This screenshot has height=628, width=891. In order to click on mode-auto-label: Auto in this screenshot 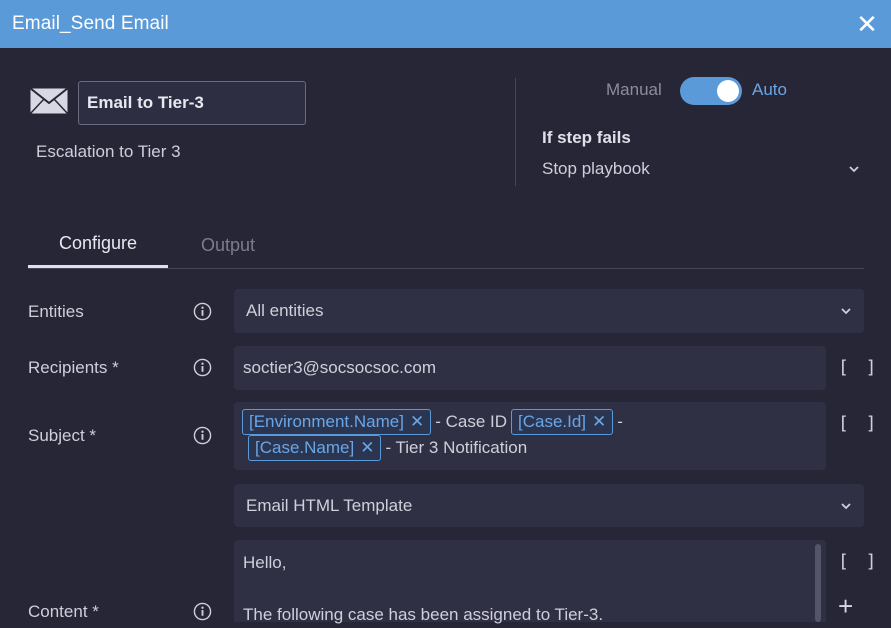, I will do `click(769, 89)`.